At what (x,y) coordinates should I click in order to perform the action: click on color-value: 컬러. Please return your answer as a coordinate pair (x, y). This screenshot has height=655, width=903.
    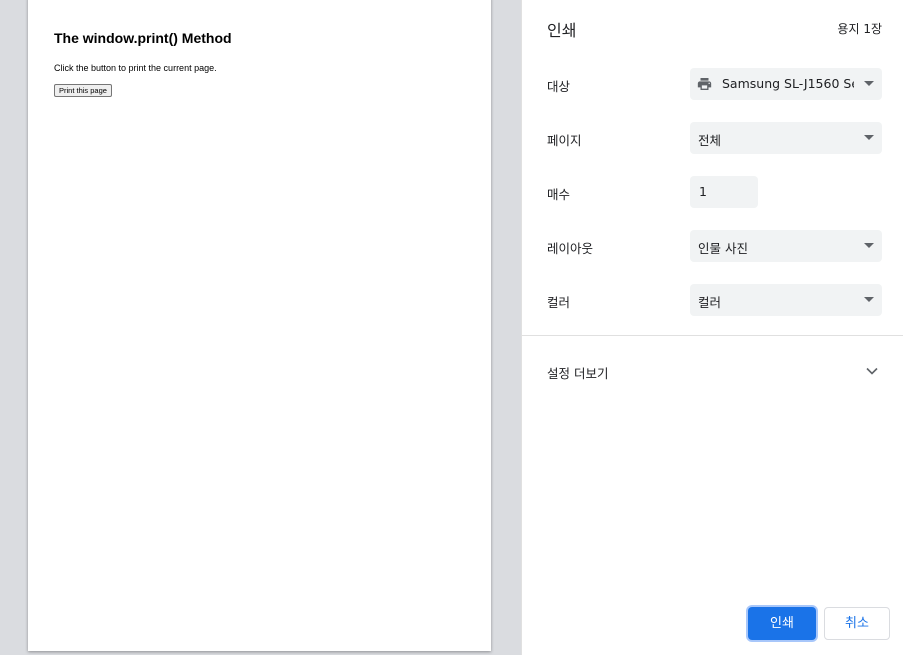
    Looking at the image, I should click on (710, 302).